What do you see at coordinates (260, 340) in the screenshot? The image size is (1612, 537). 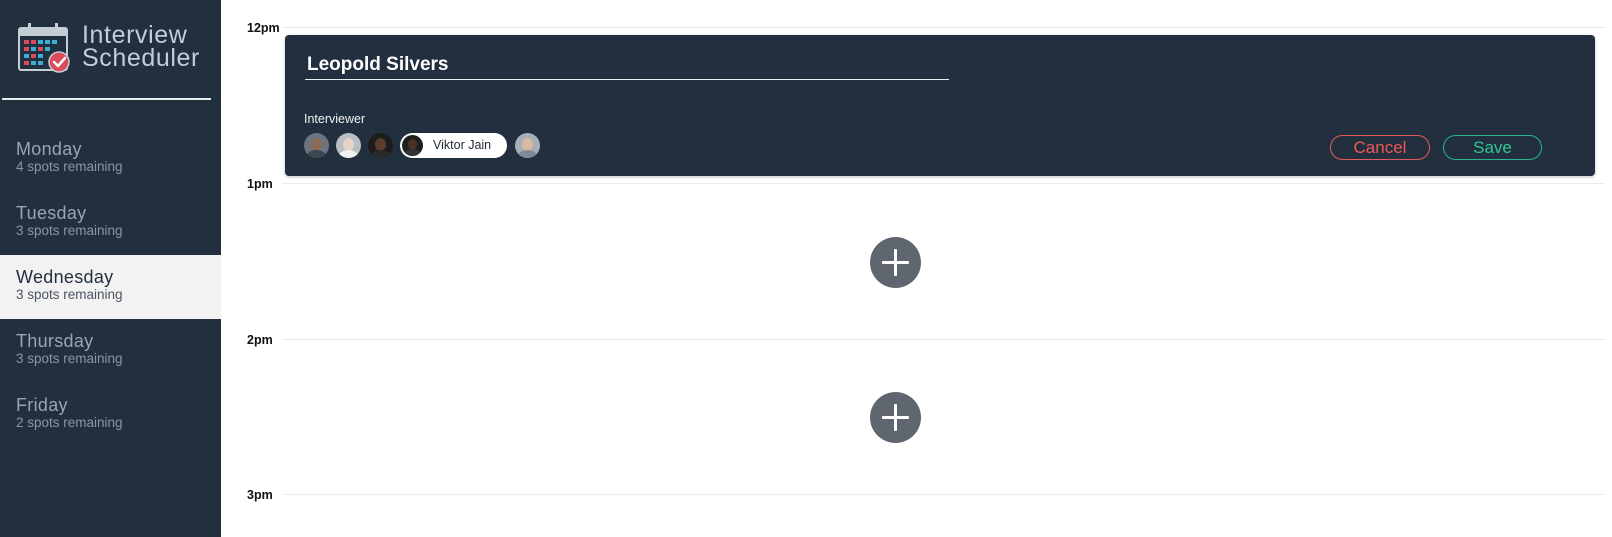 I see `time-label-2pm: 2pm` at bounding box center [260, 340].